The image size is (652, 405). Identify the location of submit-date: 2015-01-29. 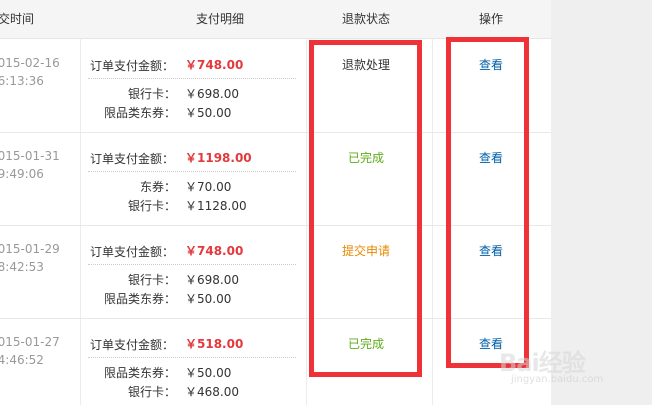
(30, 249).